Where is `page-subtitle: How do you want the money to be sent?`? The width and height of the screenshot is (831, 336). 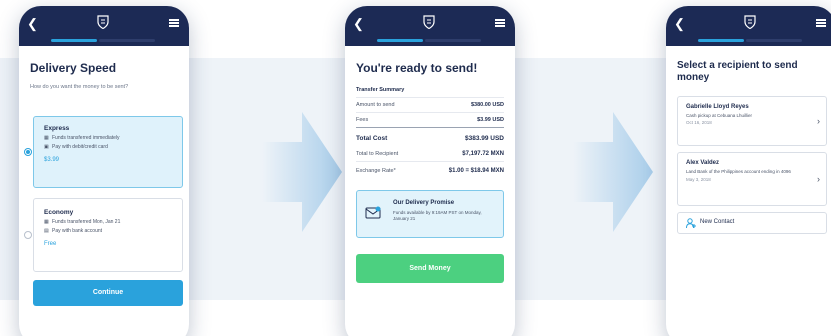 page-subtitle: How do you want the money to be sent? is located at coordinates (79, 87).